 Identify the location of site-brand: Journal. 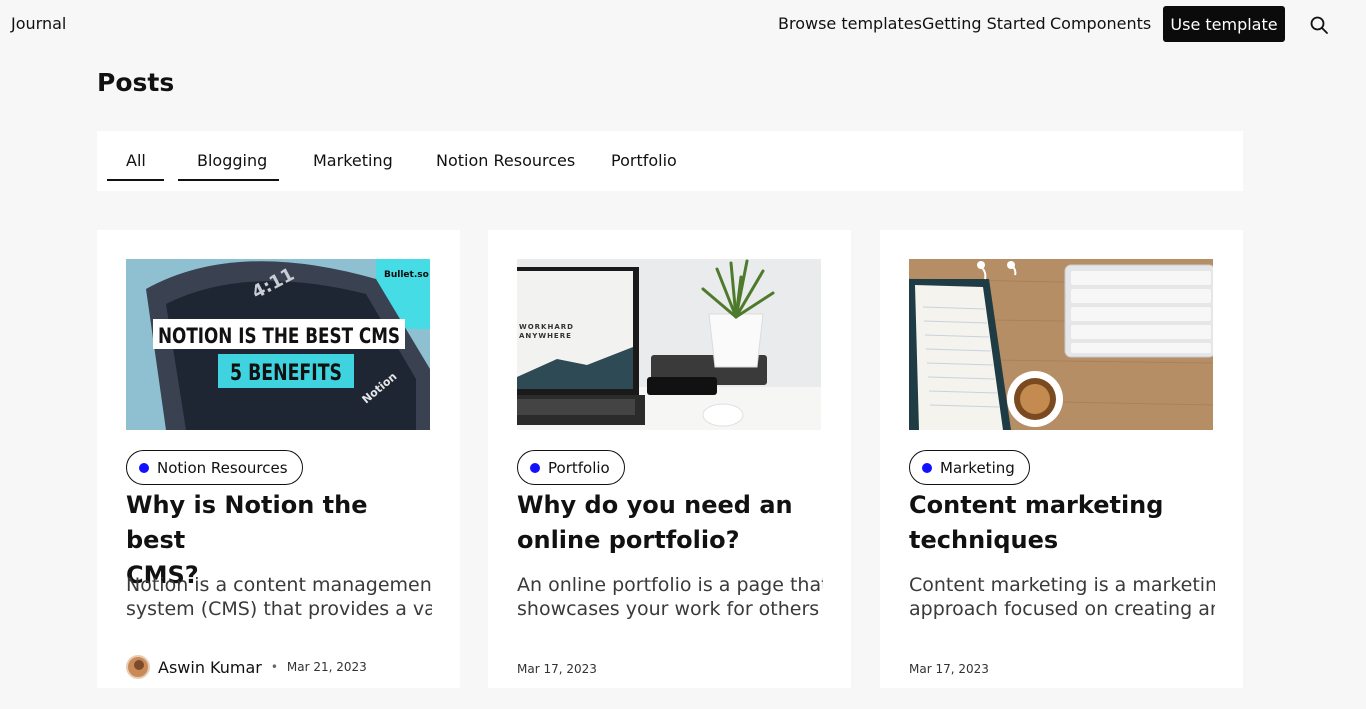
(38, 23).